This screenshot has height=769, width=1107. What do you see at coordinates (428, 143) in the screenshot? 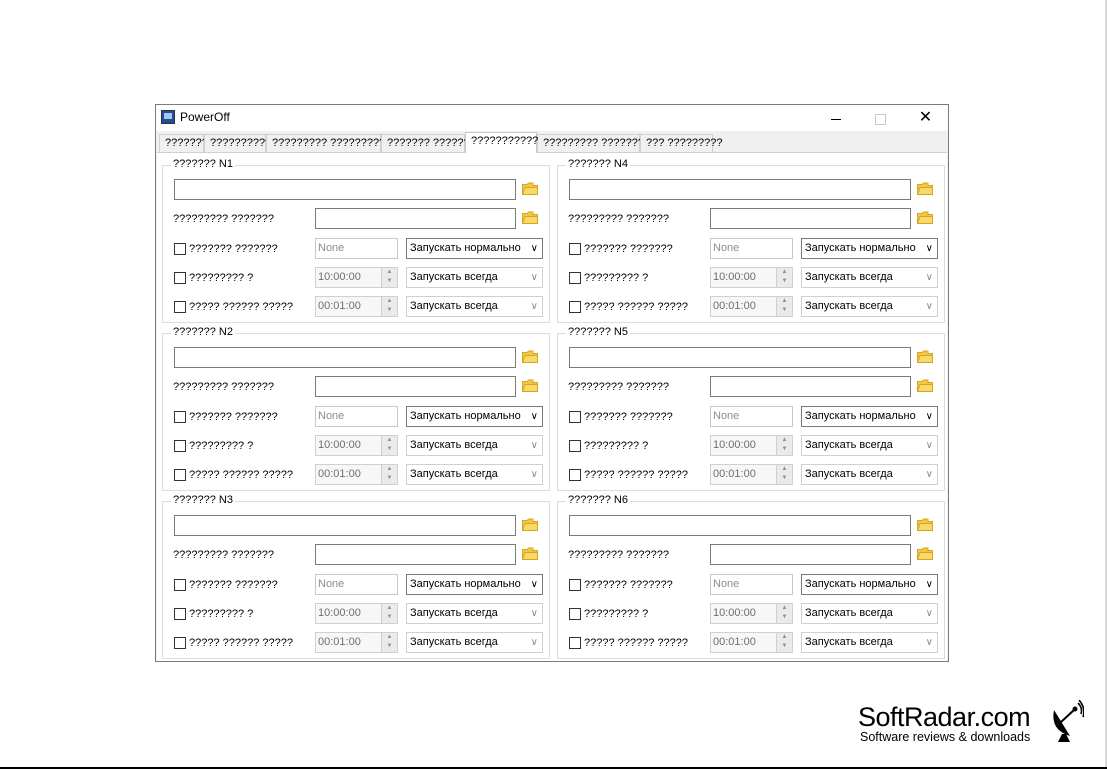
I see `tab-4: ??????? ???????` at bounding box center [428, 143].